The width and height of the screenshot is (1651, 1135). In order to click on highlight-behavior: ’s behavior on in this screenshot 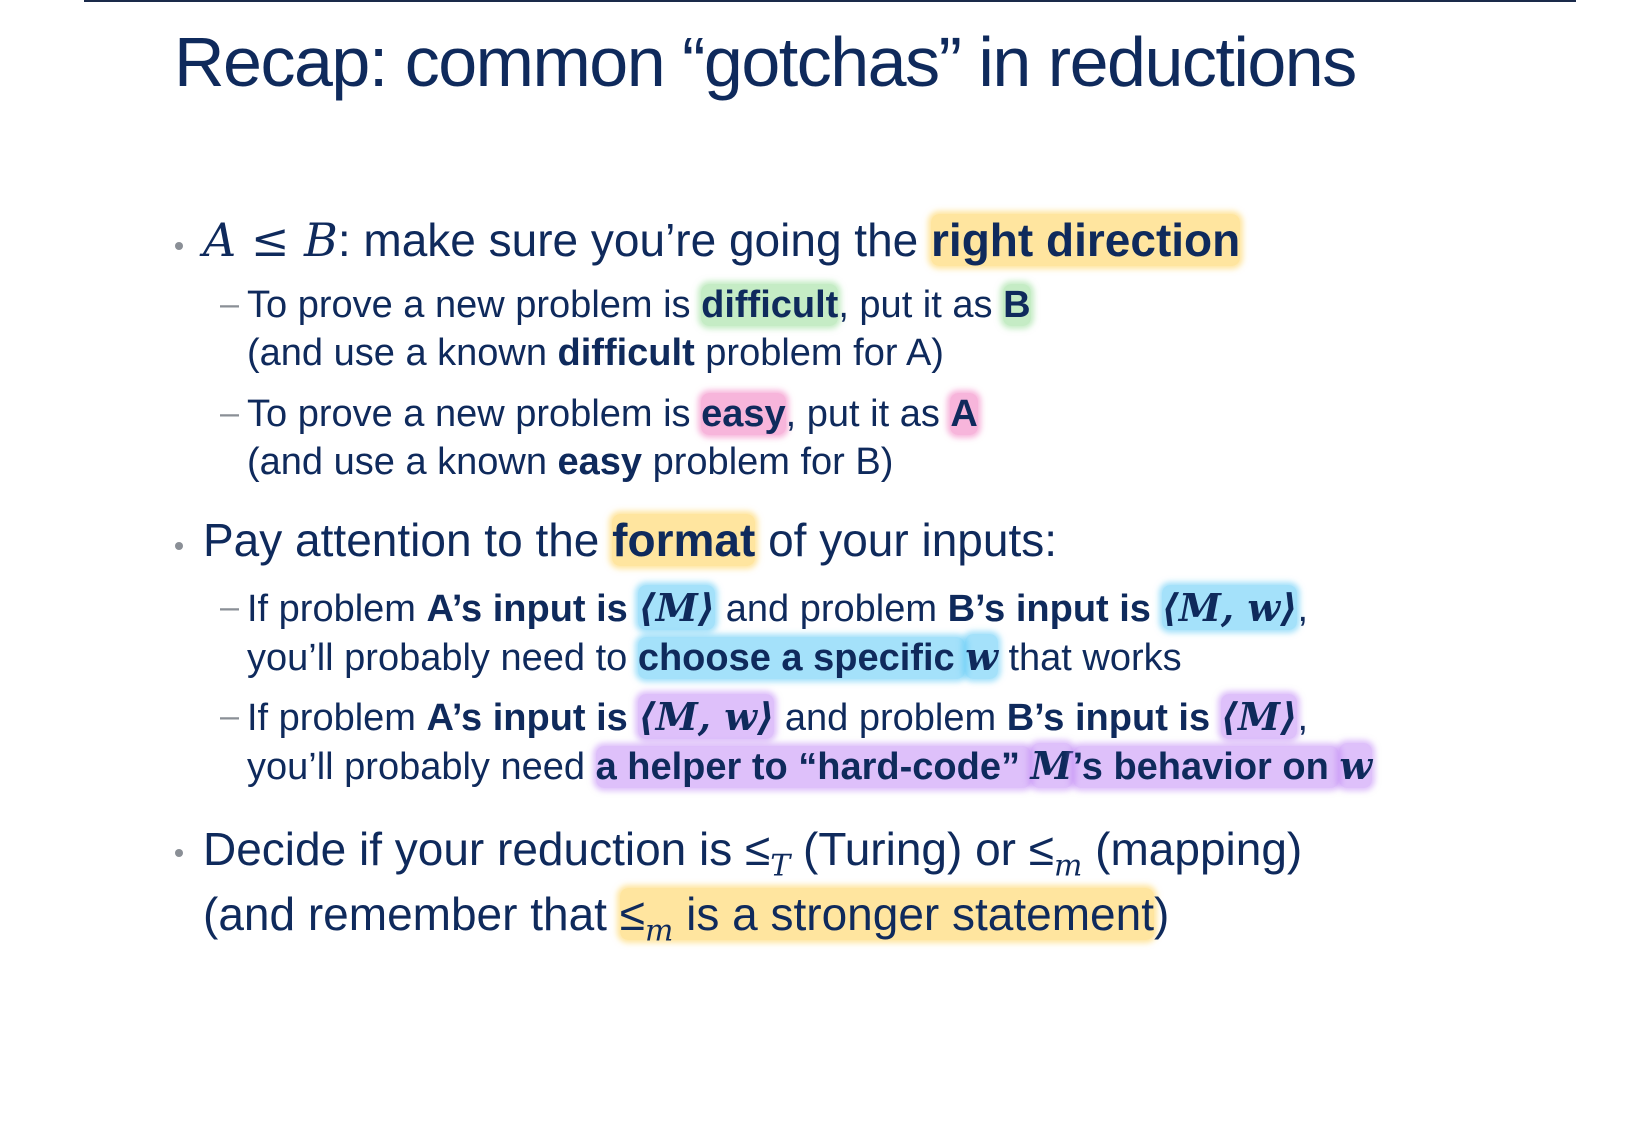, I will do `click(1206, 767)`.